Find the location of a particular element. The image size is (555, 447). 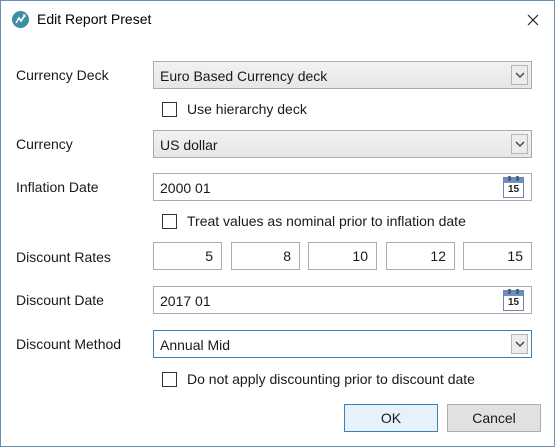

use-hierarchy-deck-label: Use hierarchy deck is located at coordinates (247, 109).